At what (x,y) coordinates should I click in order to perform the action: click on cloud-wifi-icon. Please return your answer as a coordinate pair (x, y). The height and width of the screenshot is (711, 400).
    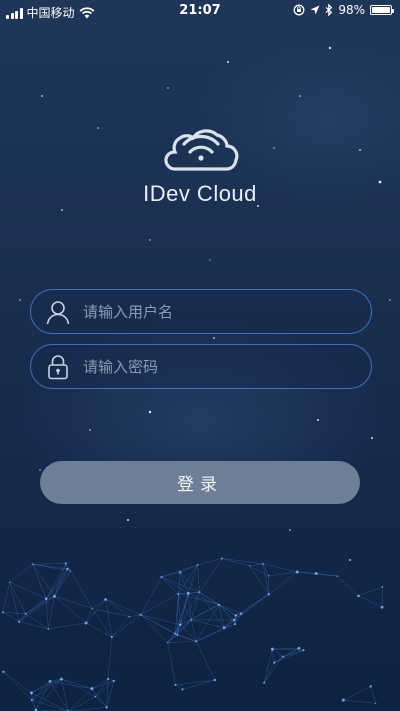
    Looking at the image, I should click on (201, 150).